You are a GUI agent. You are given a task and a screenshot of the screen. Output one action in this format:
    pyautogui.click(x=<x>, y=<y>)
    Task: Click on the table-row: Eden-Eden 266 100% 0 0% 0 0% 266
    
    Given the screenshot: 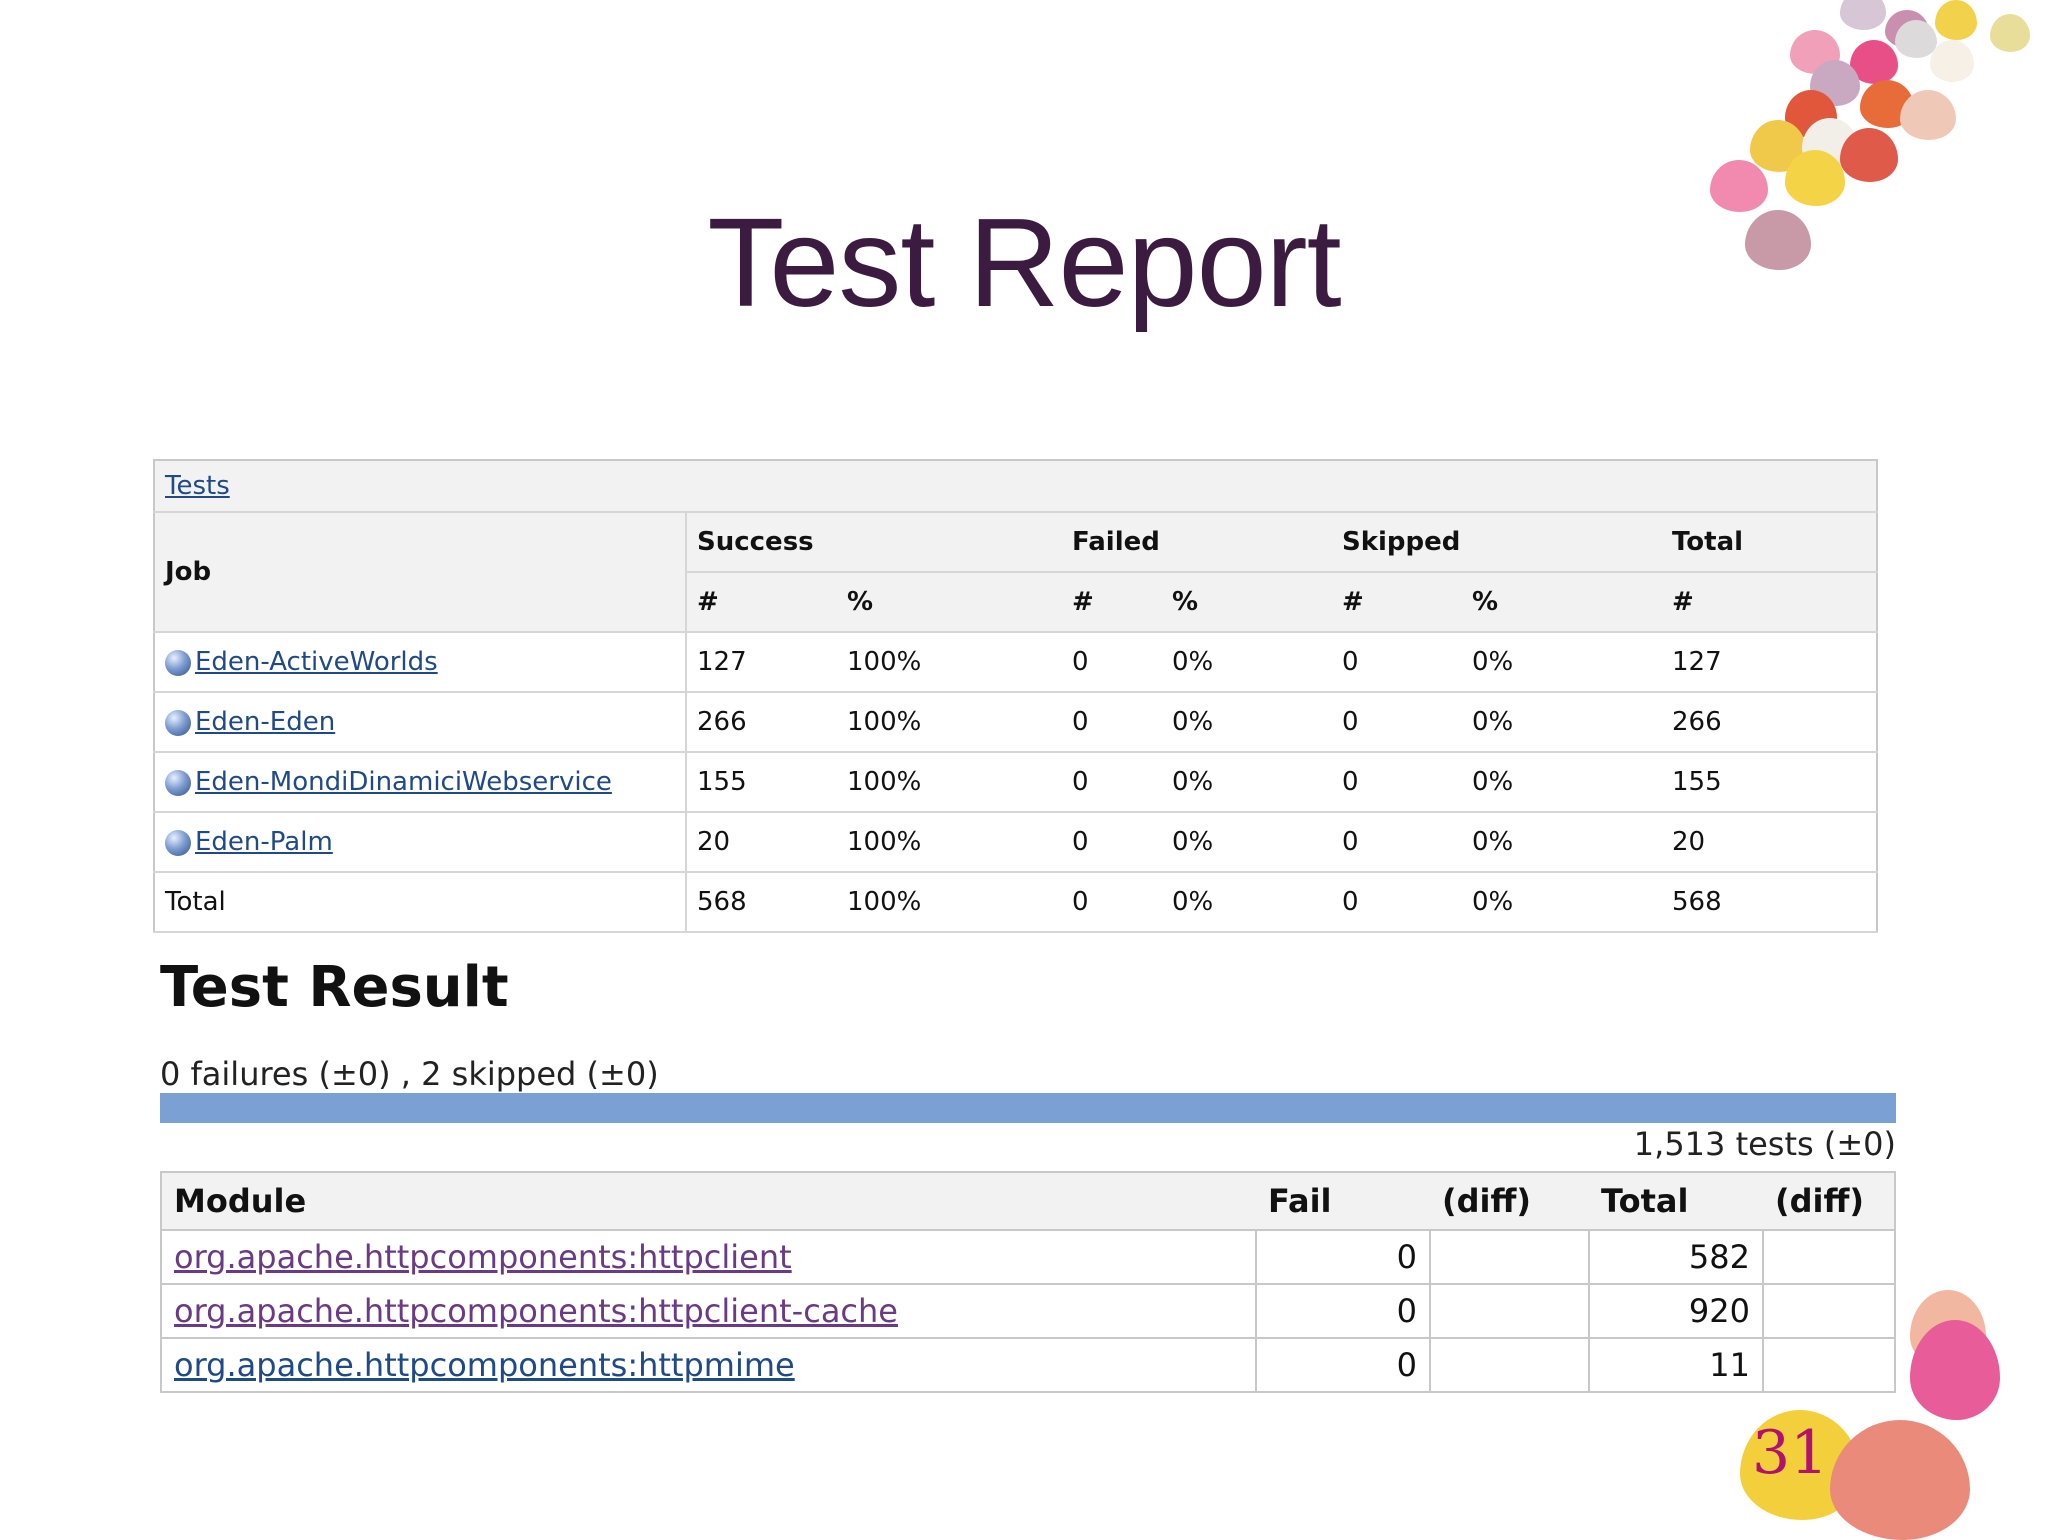 What is the action you would take?
    pyautogui.click(x=1015, y=722)
    